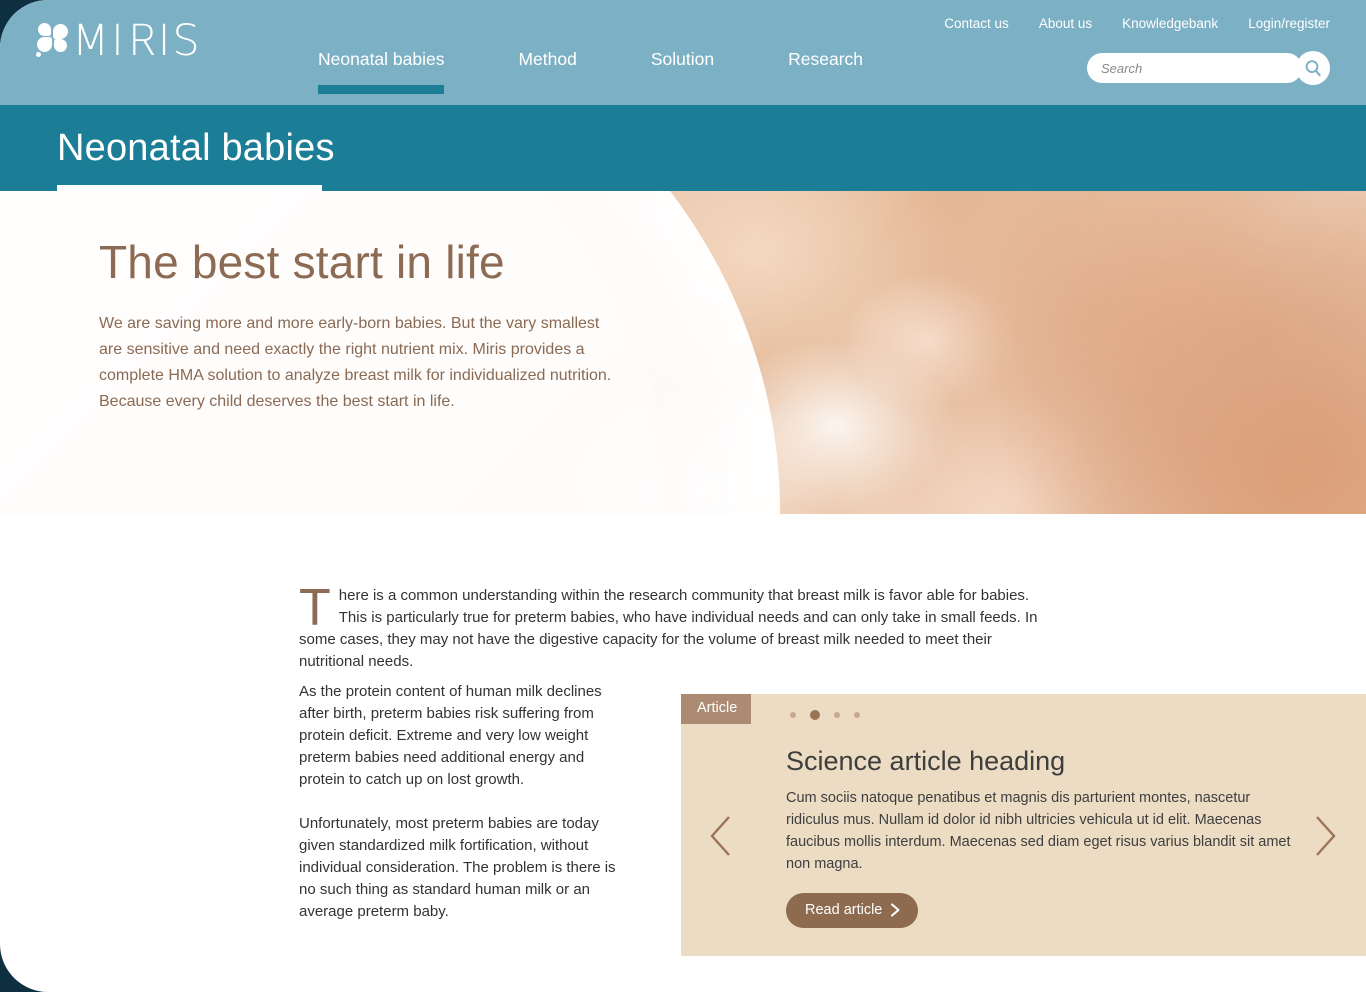  What do you see at coordinates (302, 262) in the screenshot?
I see `hero-heading: The best start in life` at bounding box center [302, 262].